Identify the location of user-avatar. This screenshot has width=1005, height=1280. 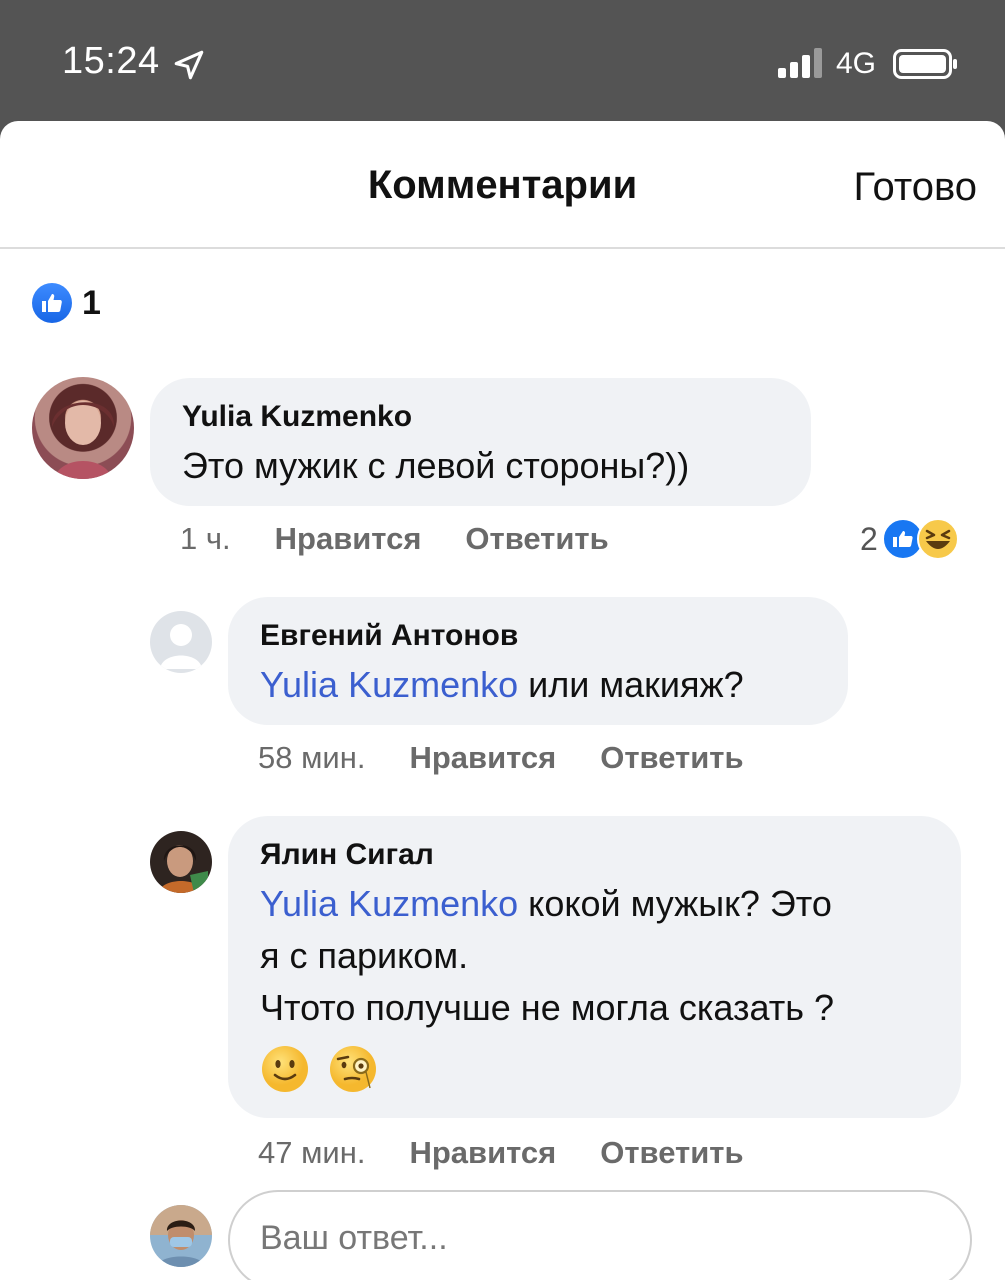
(181, 1236).